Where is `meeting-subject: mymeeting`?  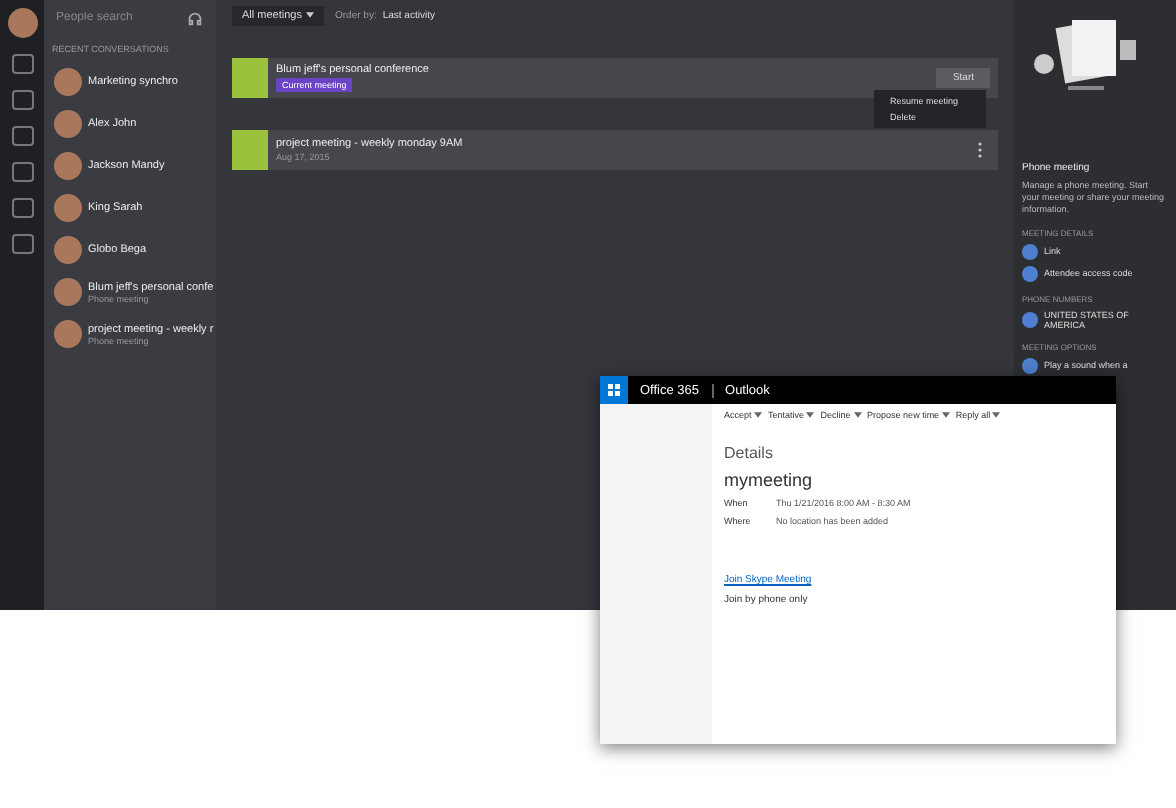 meeting-subject: mymeeting is located at coordinates (769, 480).